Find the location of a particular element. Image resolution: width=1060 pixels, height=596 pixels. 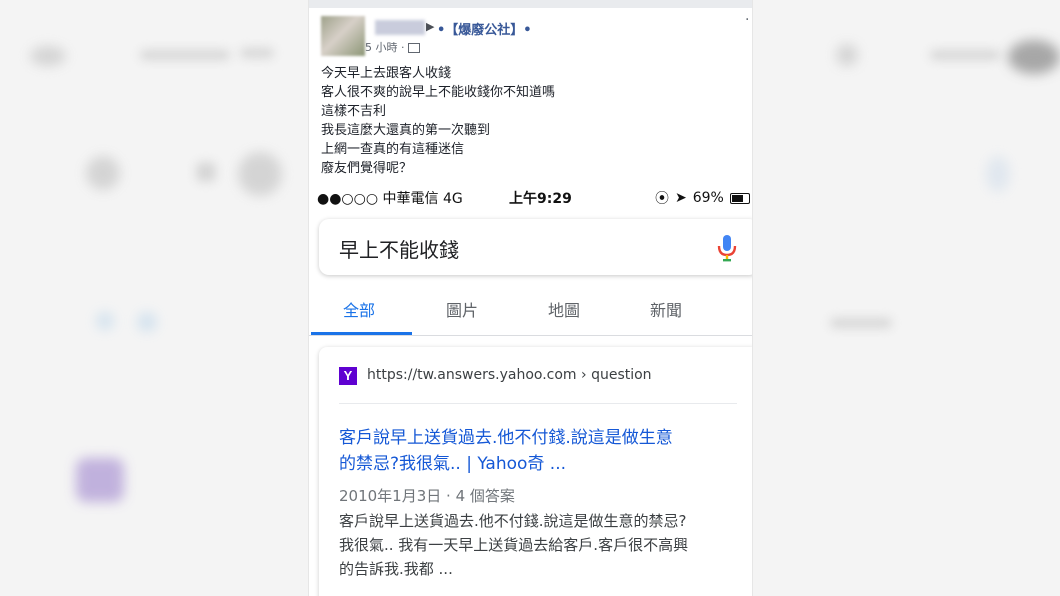

result-title-line: 客戶說早上送貨過去.他不付錢.說這是做生意 is located at coordinates (506, 438).